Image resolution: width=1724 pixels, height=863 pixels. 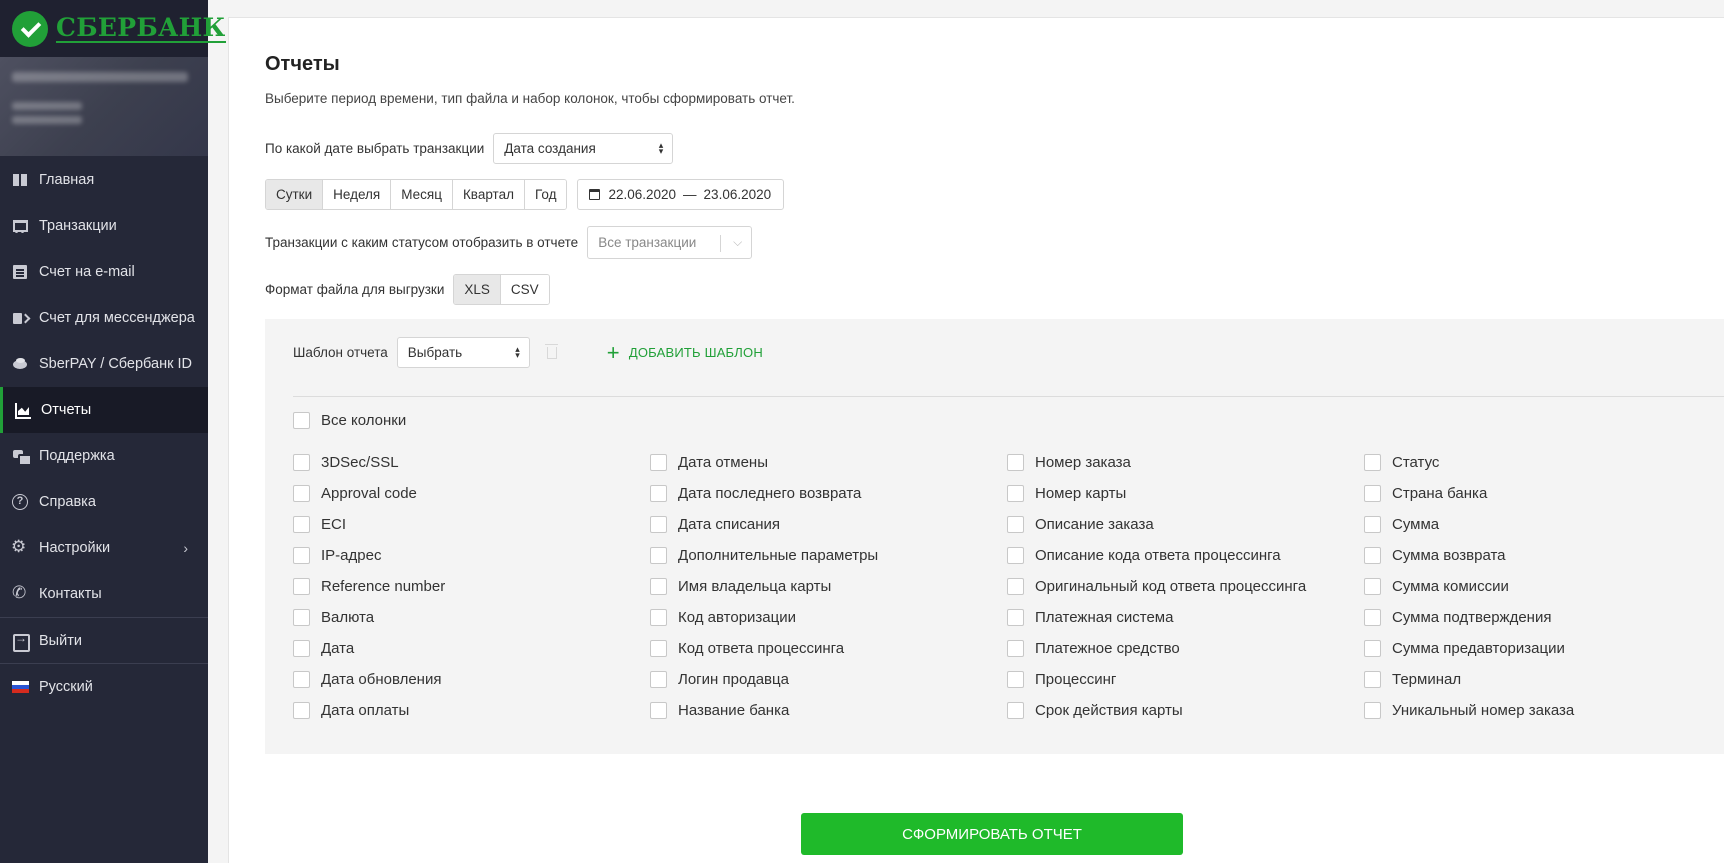 What do you see at coordinates (369, 648) in the screenshot?
I see `column-checkbox: Дата` at bounding box center [369, 648].